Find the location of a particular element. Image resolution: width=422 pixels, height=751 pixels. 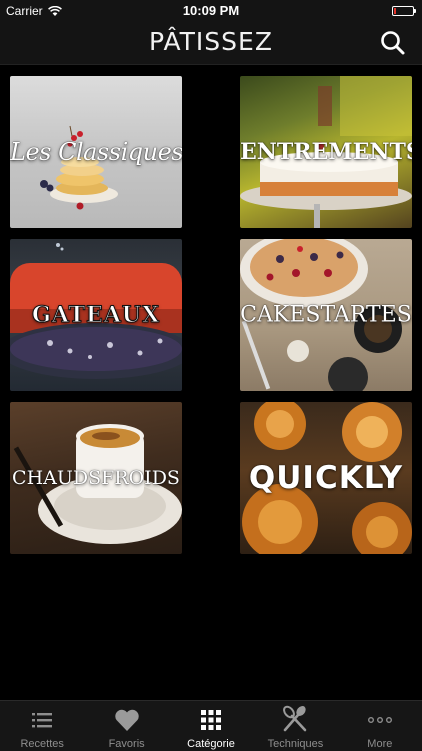

tab-favoris: Favoris is located at coordinates (126, 726).